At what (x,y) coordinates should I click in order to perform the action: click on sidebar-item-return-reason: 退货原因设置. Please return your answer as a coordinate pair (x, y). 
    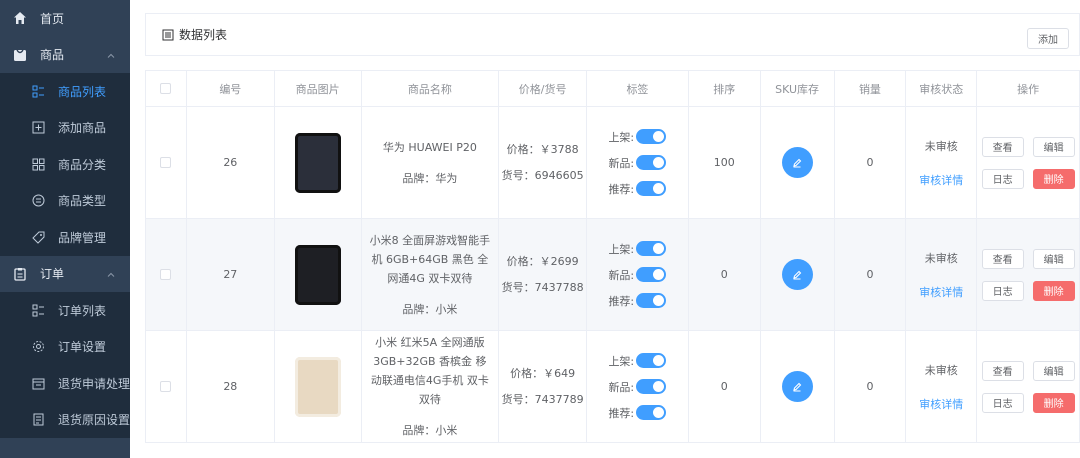
    Looking at the image, I should click on (65, 419).